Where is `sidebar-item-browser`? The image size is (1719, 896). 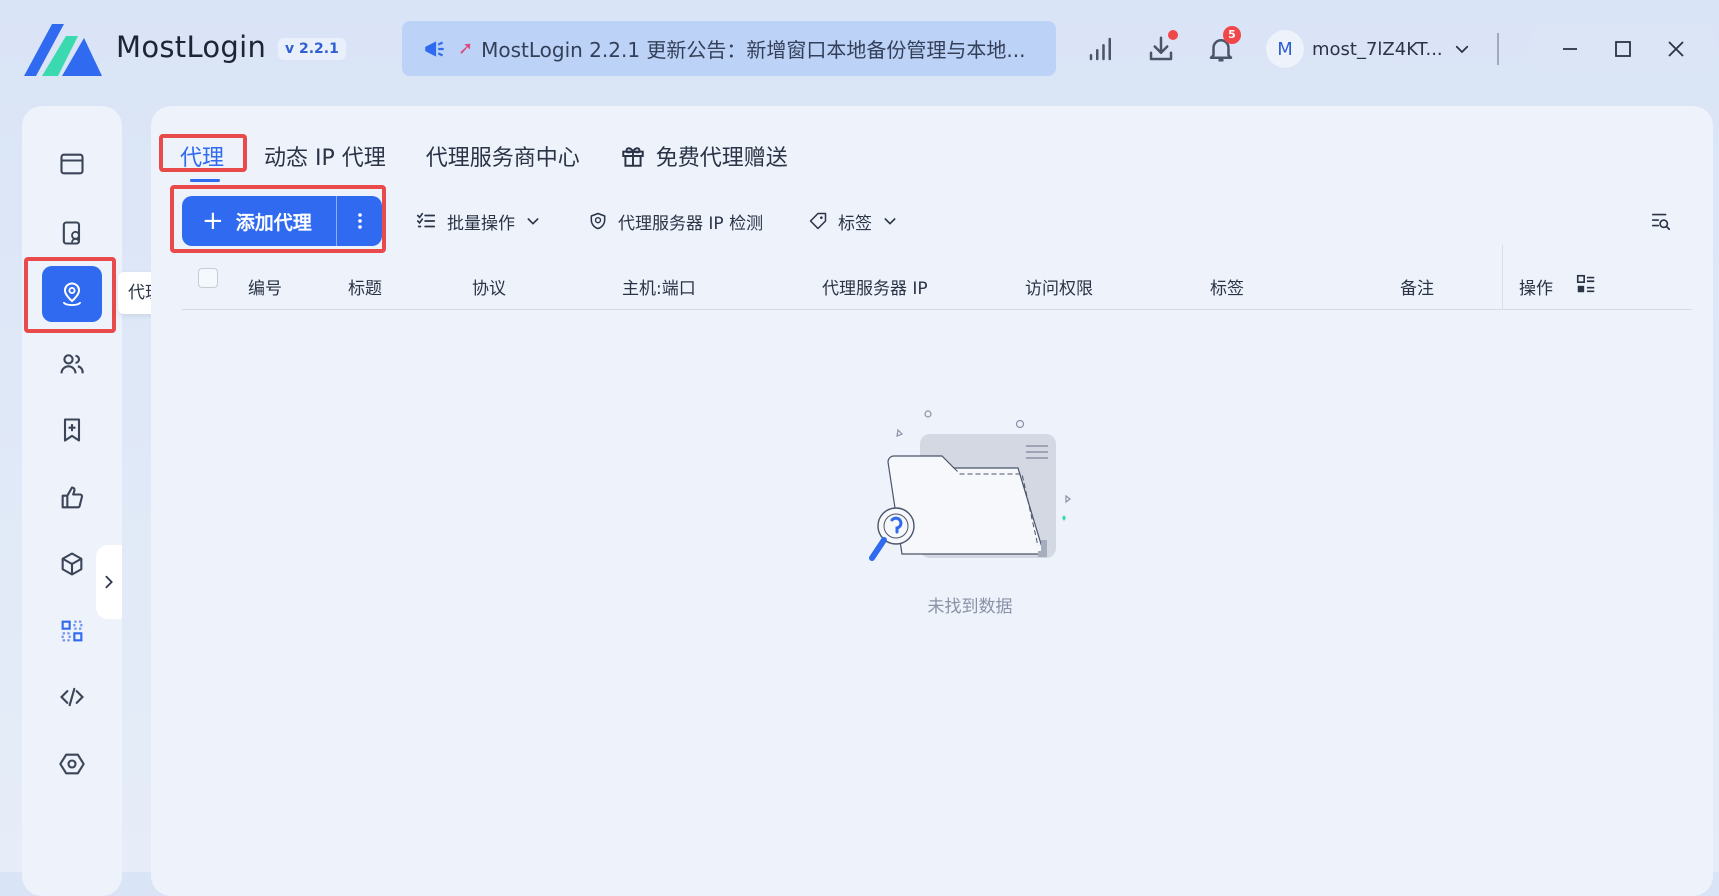 sidebar-item-browser is located at coordinates (72, 164).